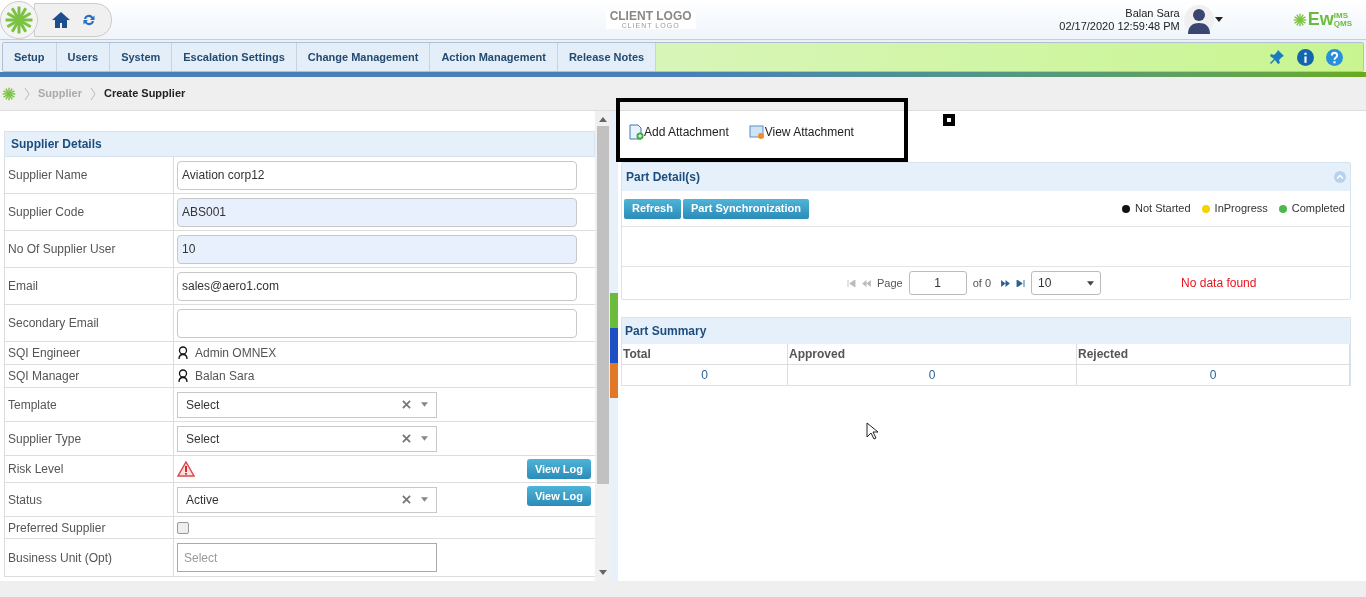  I want to click on field-label: Status, so click(25, 500).